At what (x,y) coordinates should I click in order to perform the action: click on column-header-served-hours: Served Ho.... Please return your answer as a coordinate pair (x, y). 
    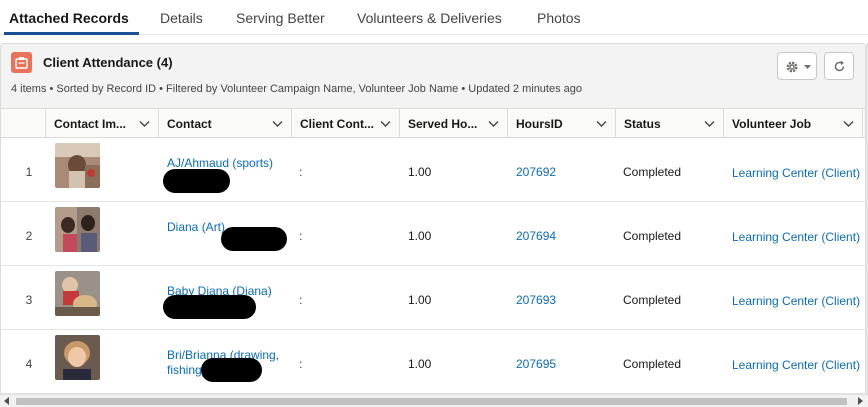
    Looking at the image, I should click on (454, 123).